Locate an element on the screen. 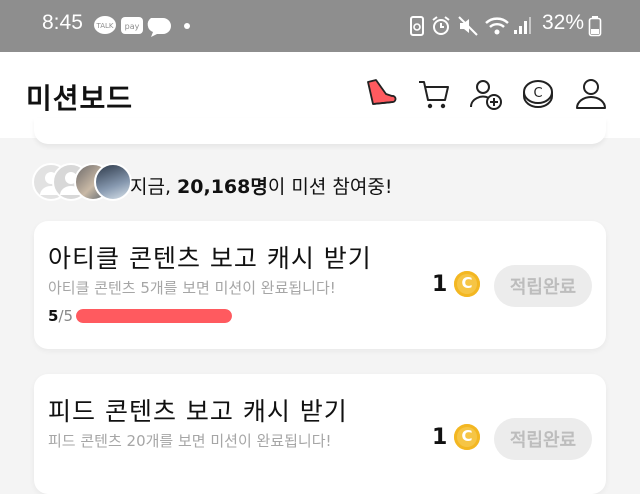  cart-icon is located at coordinates (434, 94).